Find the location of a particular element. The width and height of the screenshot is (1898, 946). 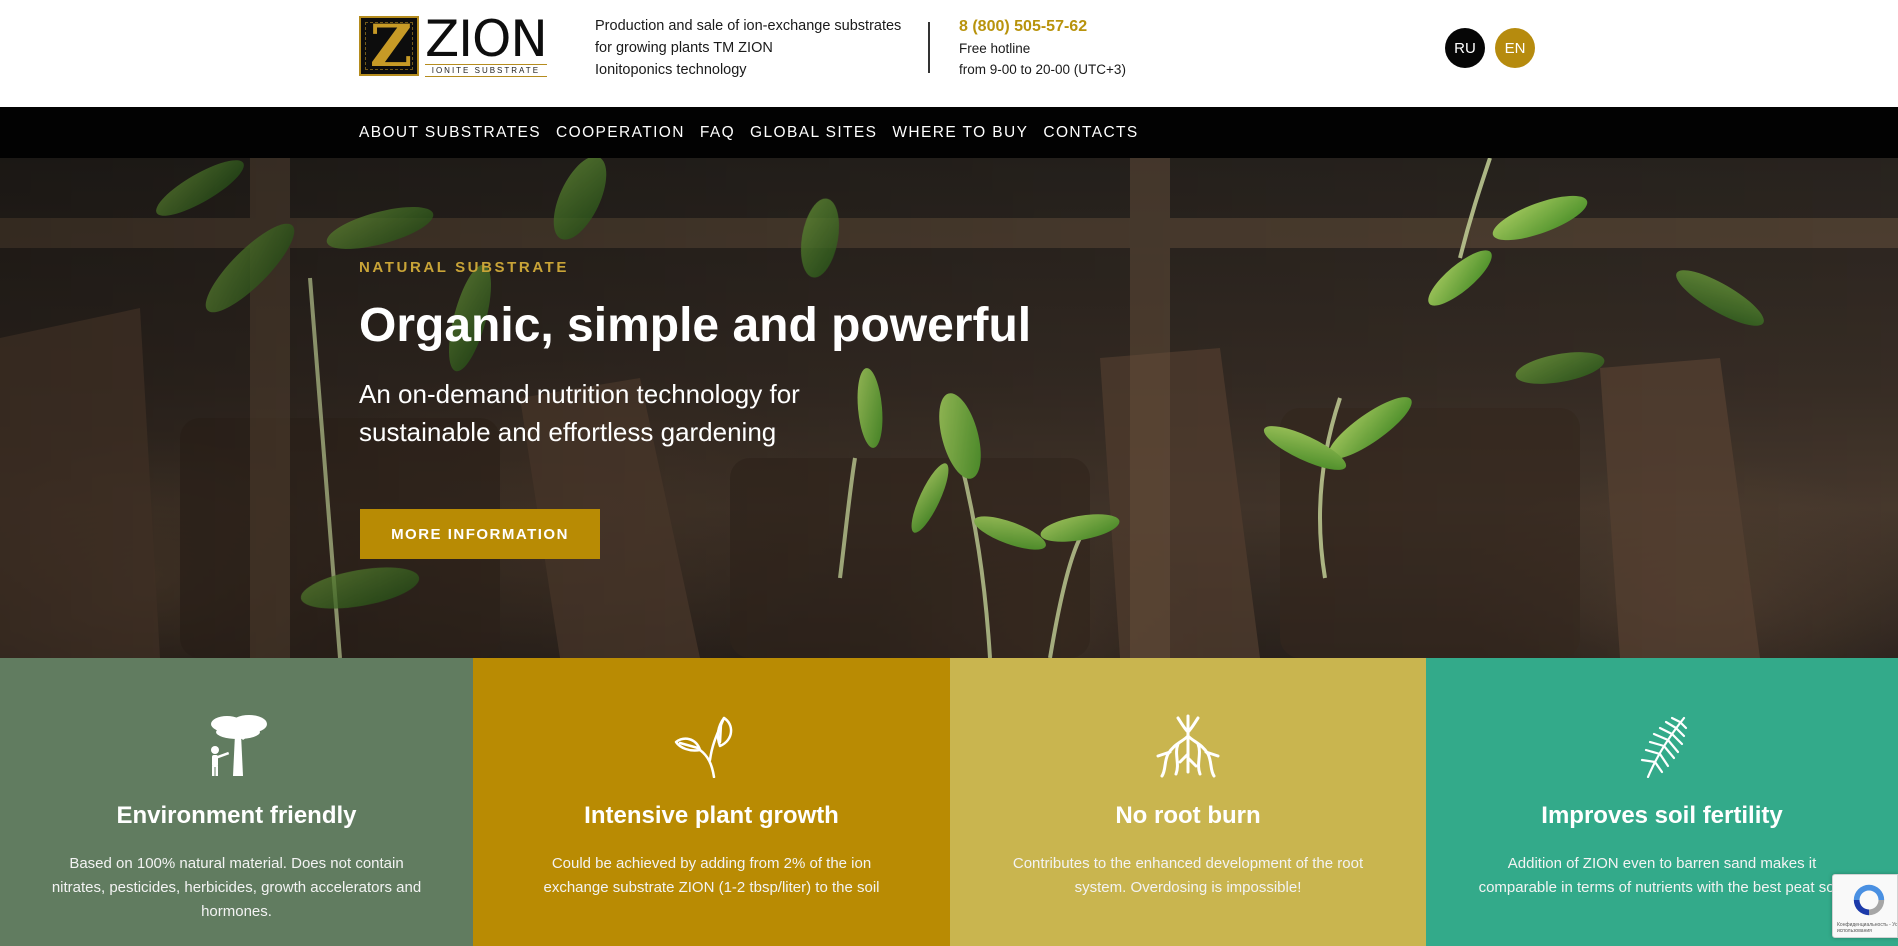

nav-item-faq: FAQ is located at coordinates (717, 133).